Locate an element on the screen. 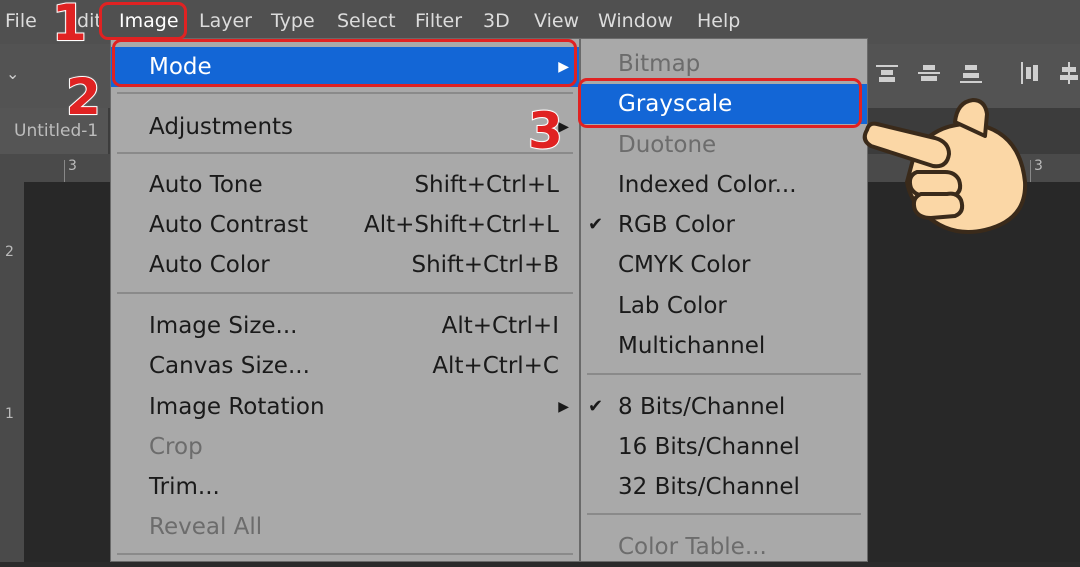 The width and height of the screenshot is (1080, 567). menu-item-reveal-all: Reveal All is located at coordinates (345, 527).